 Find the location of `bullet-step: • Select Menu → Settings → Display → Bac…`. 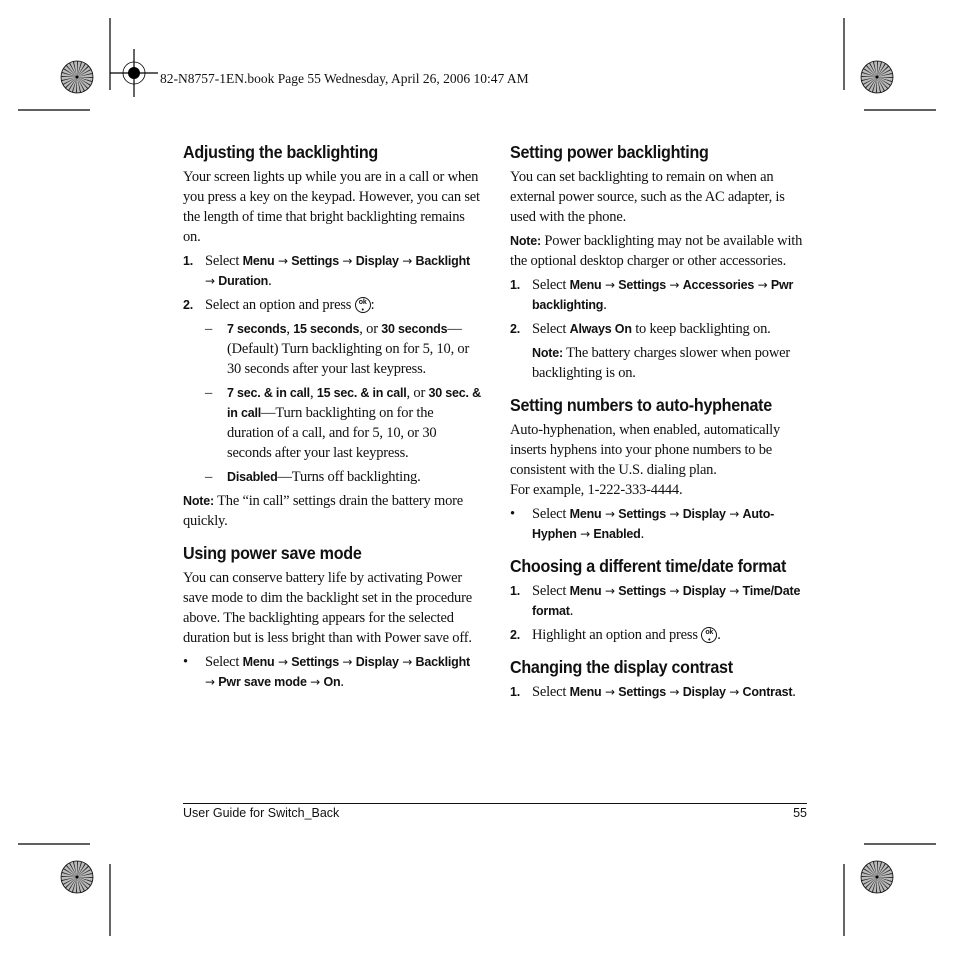

bullet-step: • Select Menu → Settings → Display → Bac… is located at coordinates (333, 672).